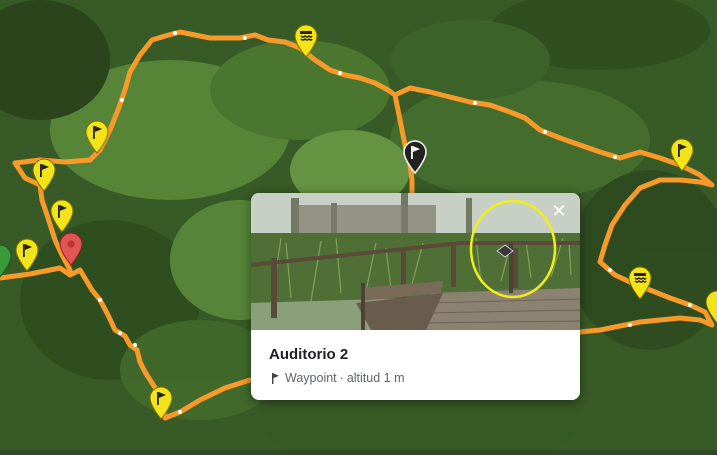 This screenshot has height=455, width=717. Describe the element at coordinates (309, 354) in the screenshot. I see `waypoint-title: Auditorio 2` at that location.